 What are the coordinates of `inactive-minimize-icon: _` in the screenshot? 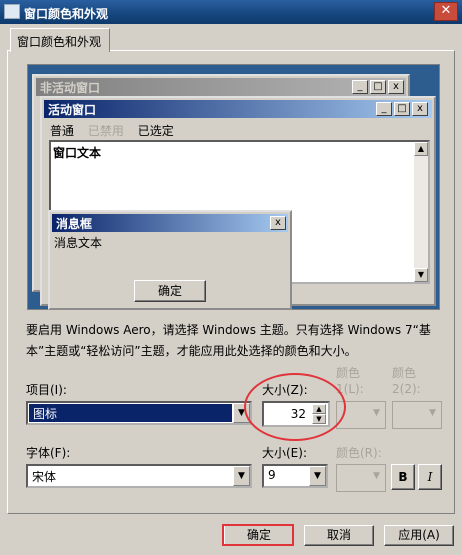 It's located at (360, 87).